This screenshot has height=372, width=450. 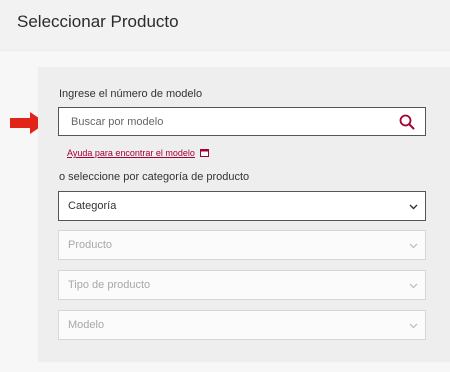 What do you see at coordinates (131, 94) in the screenshot?
I see `model-number-label: Ingrese el número de modelo` at bounding box center [131, 94].